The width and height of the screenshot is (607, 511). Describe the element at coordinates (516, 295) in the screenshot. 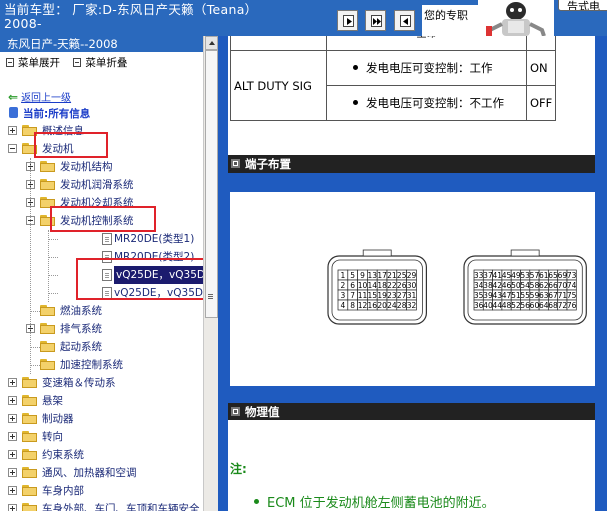

I see `terminal-number: 51` at that location.